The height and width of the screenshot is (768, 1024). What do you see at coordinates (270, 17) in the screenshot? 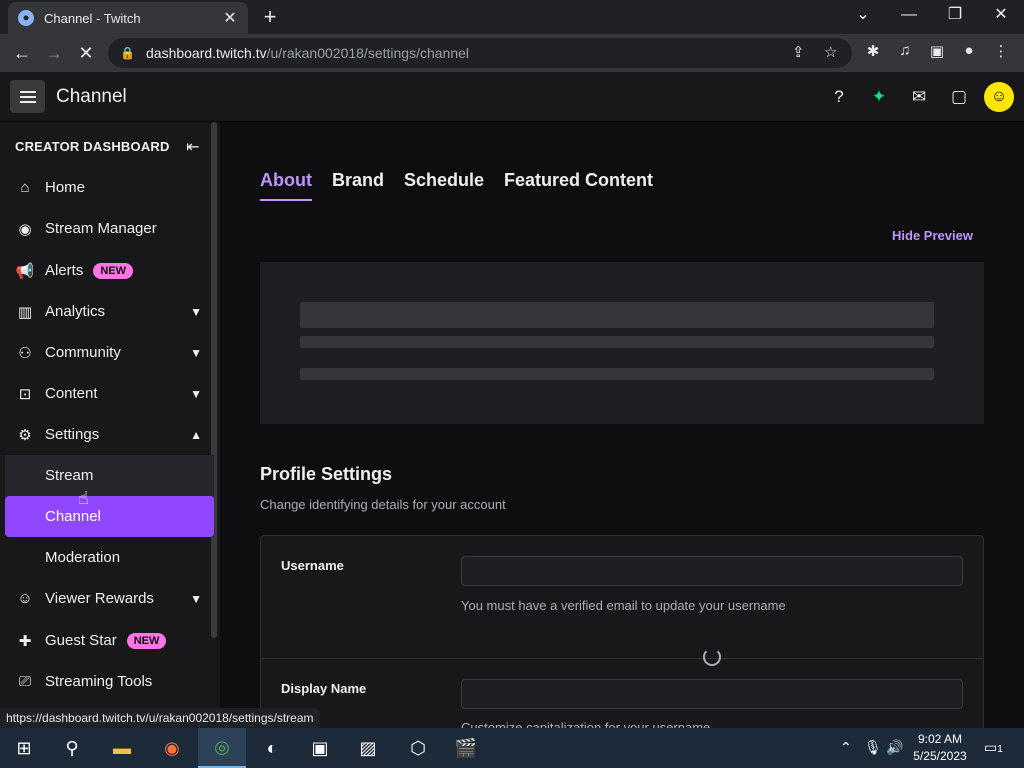
I see `new-tab-button: +` at bounding box center [270, 17].